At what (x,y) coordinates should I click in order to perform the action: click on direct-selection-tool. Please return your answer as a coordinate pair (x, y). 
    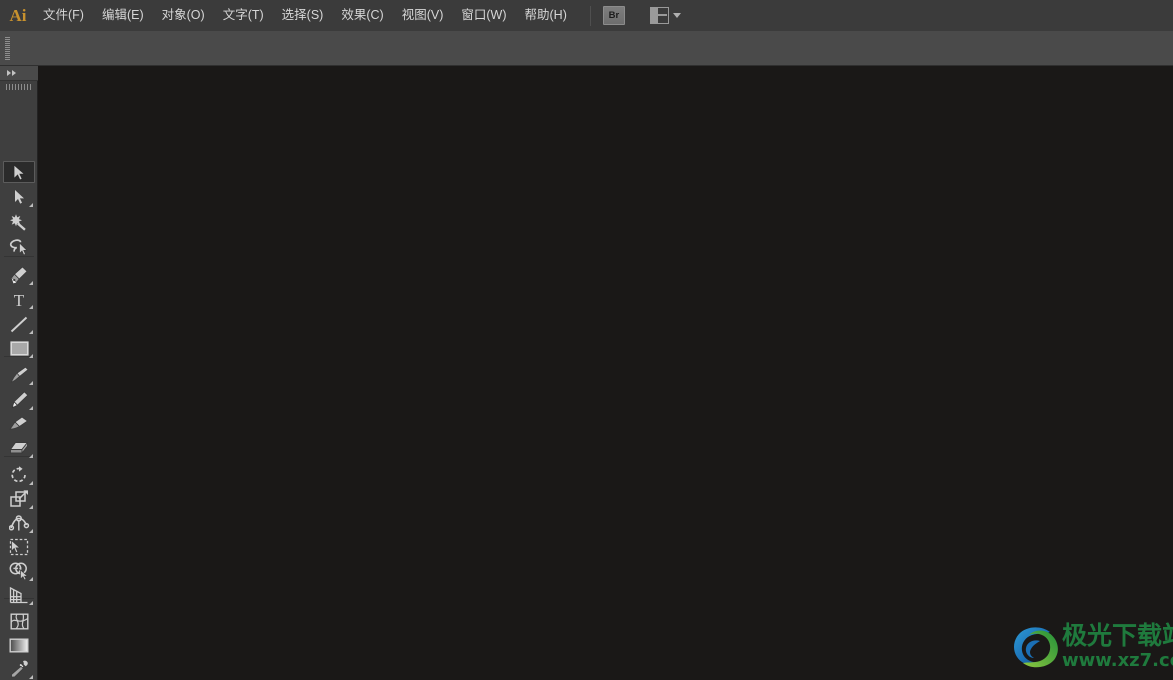
    Looking at the image, I should click on (19, 197).